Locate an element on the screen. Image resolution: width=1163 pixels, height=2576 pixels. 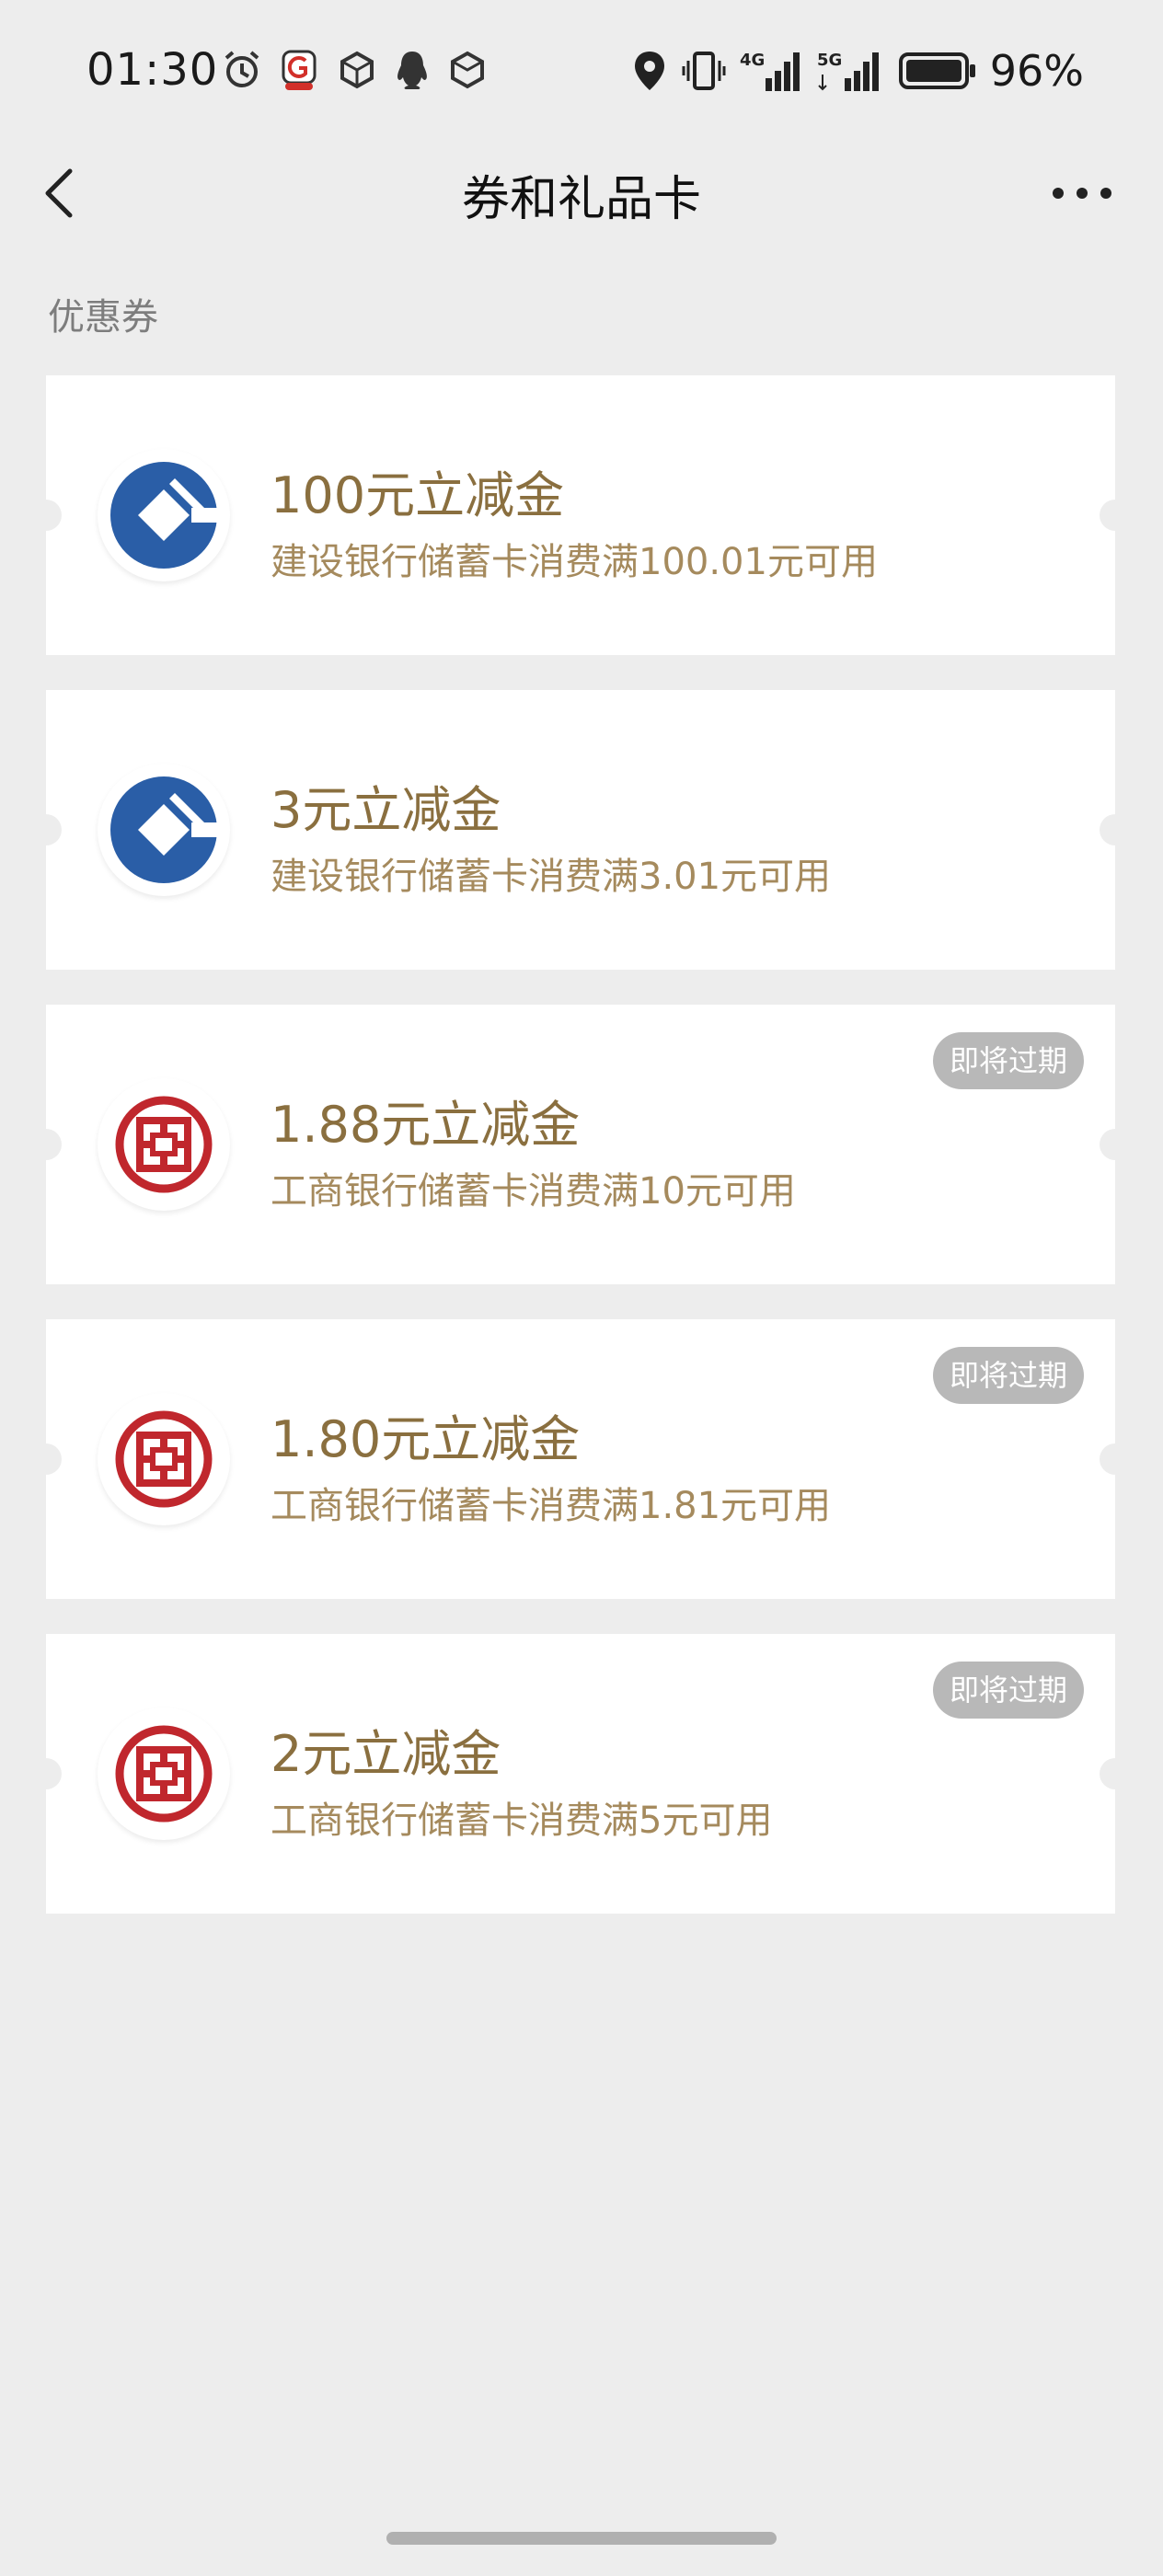
nav-bar: 券和礼品卡 is located at coordinates (581, 195).